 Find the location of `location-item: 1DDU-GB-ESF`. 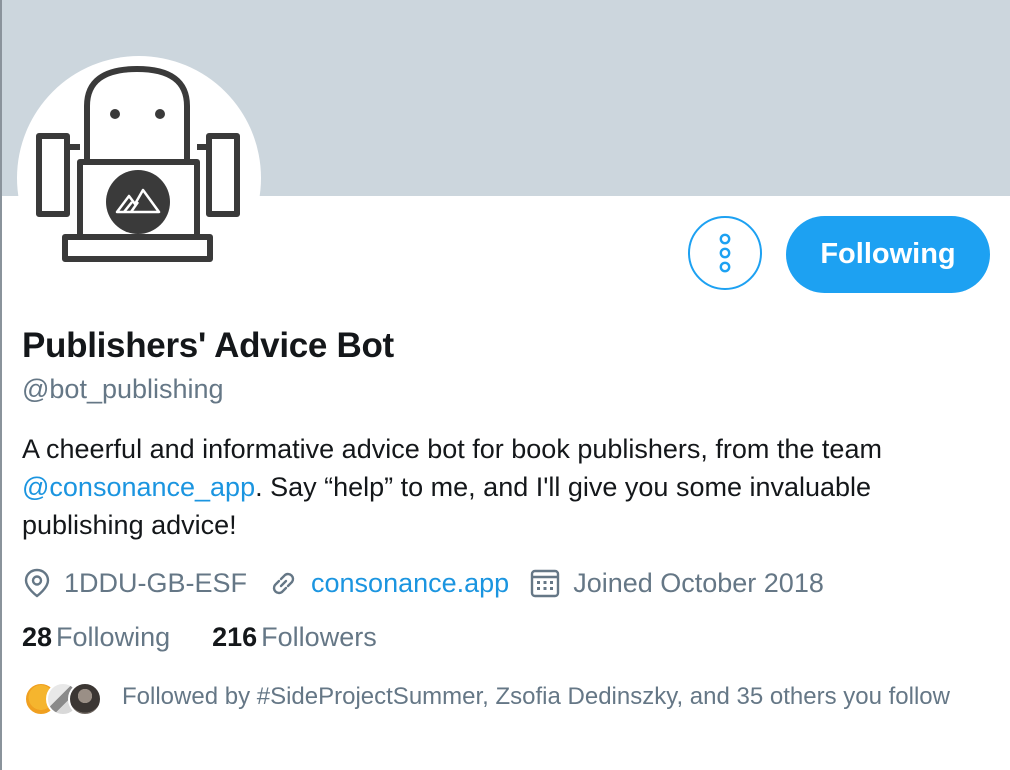

location-item: 1DDU-GB-ESF is located at coordinates (134, 583).